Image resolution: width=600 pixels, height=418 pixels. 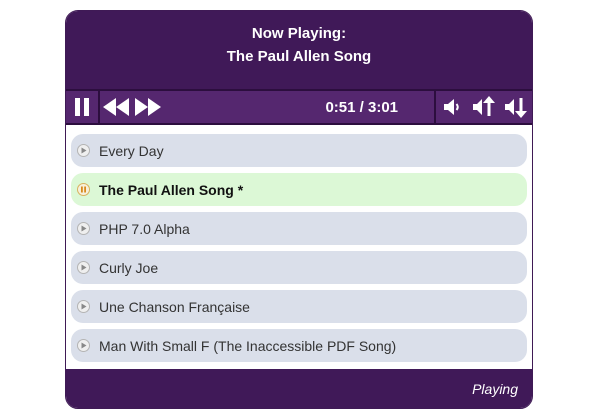 I want to click on playlist-item-label: Curly Joe, so click(x=129, y=267).